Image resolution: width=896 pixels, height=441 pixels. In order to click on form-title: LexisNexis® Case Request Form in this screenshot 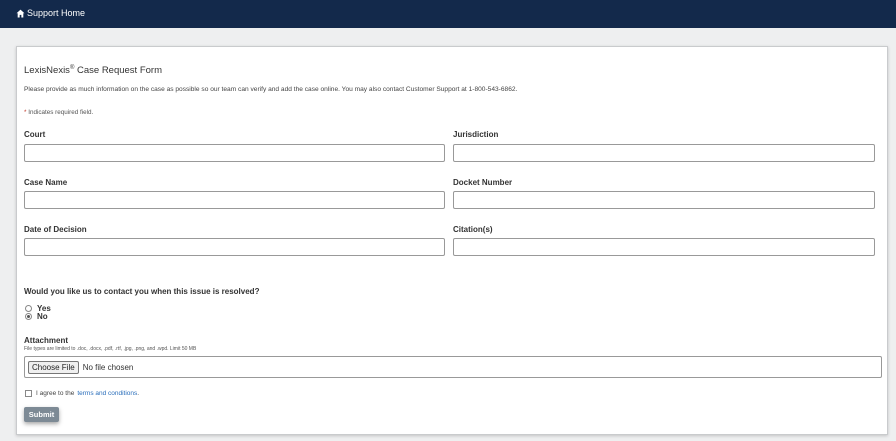, I will do `click(93, 70)`.